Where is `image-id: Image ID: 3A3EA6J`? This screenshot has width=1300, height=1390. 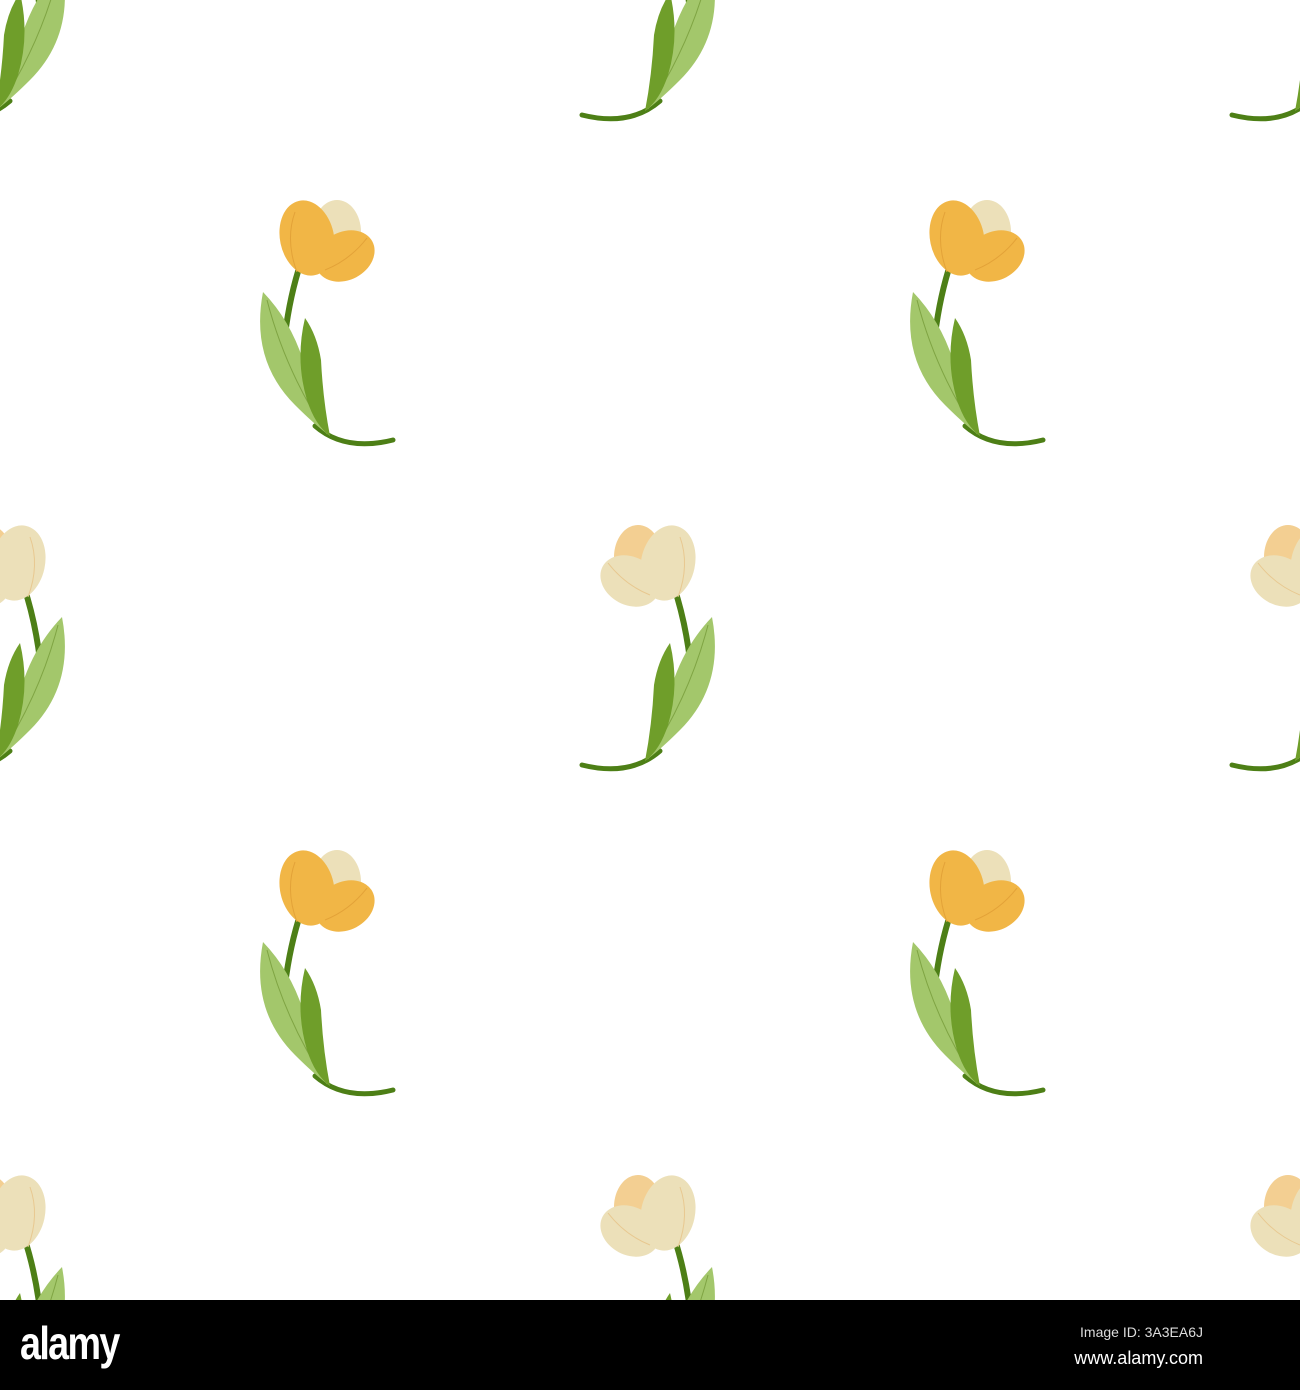
image-id: Image ID: 3A3EA6J is located at coordinates (1141, 1332).